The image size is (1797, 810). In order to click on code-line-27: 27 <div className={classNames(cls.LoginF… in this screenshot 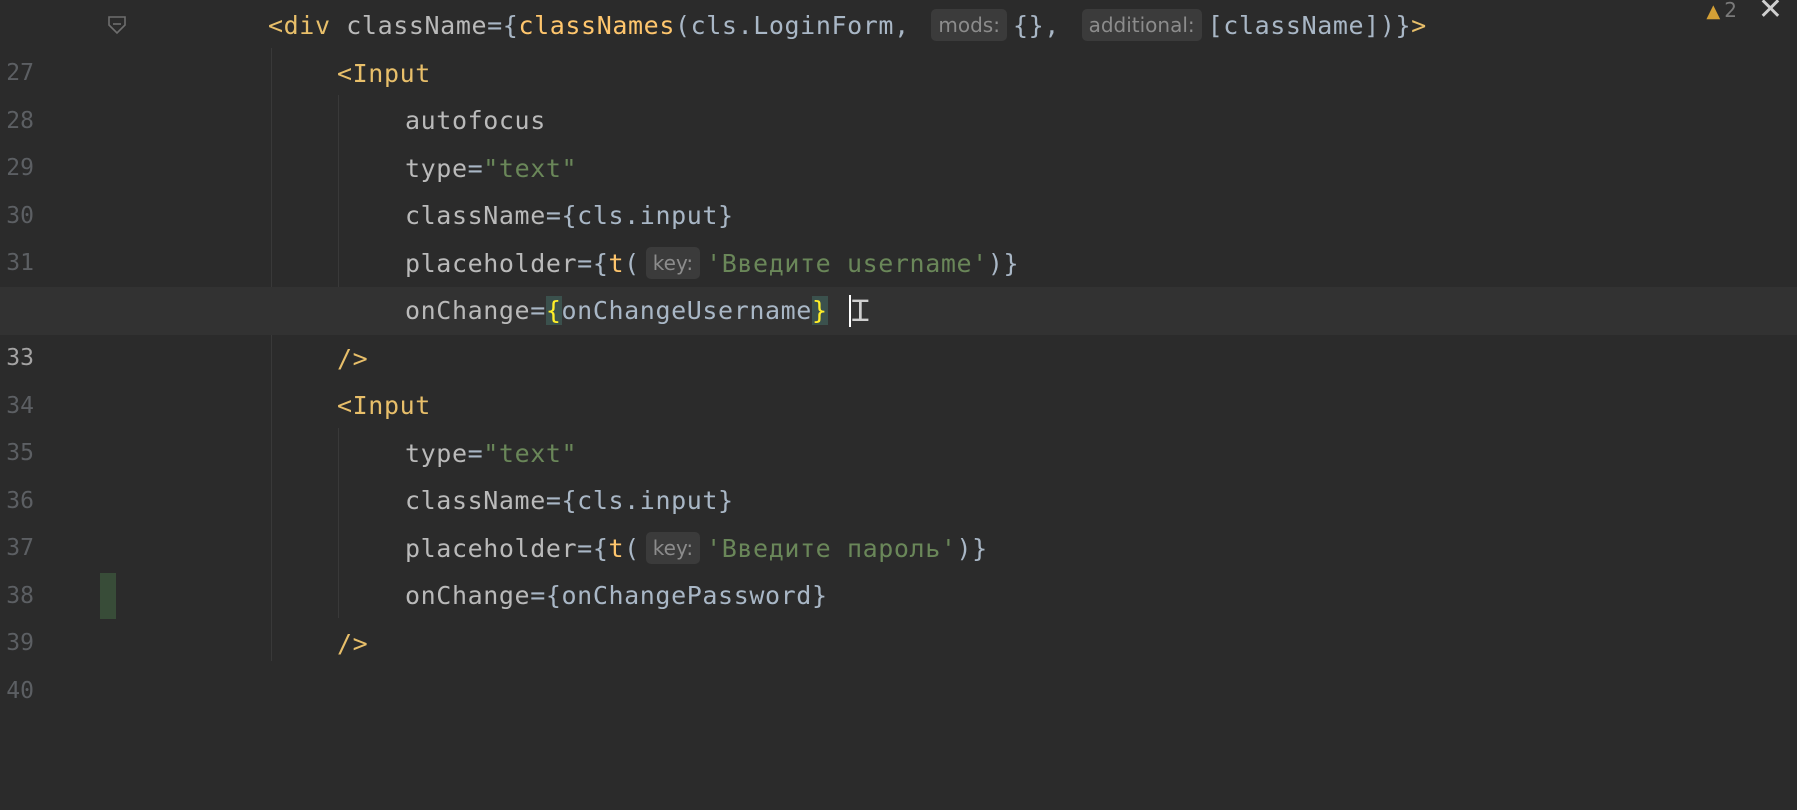, I will do `click(898, 44)`.